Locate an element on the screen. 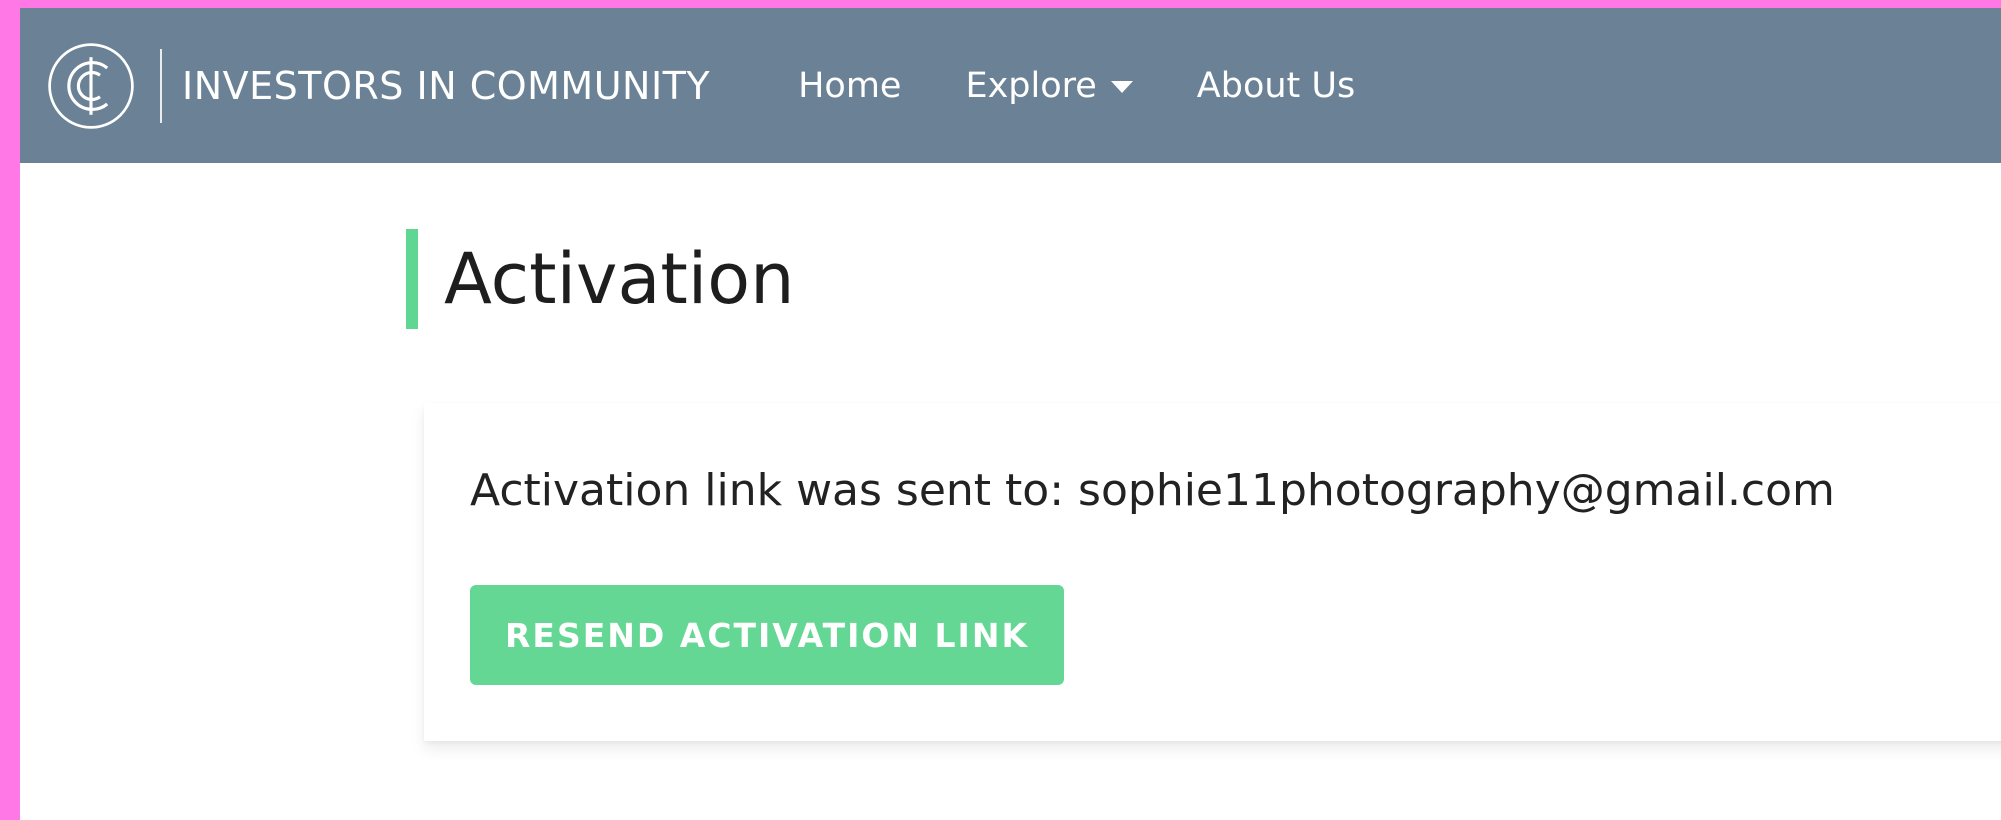 The height and width of the screenshot is (820, 2001). nav-explore-label: Explore is located at coordinates (1031, 85).